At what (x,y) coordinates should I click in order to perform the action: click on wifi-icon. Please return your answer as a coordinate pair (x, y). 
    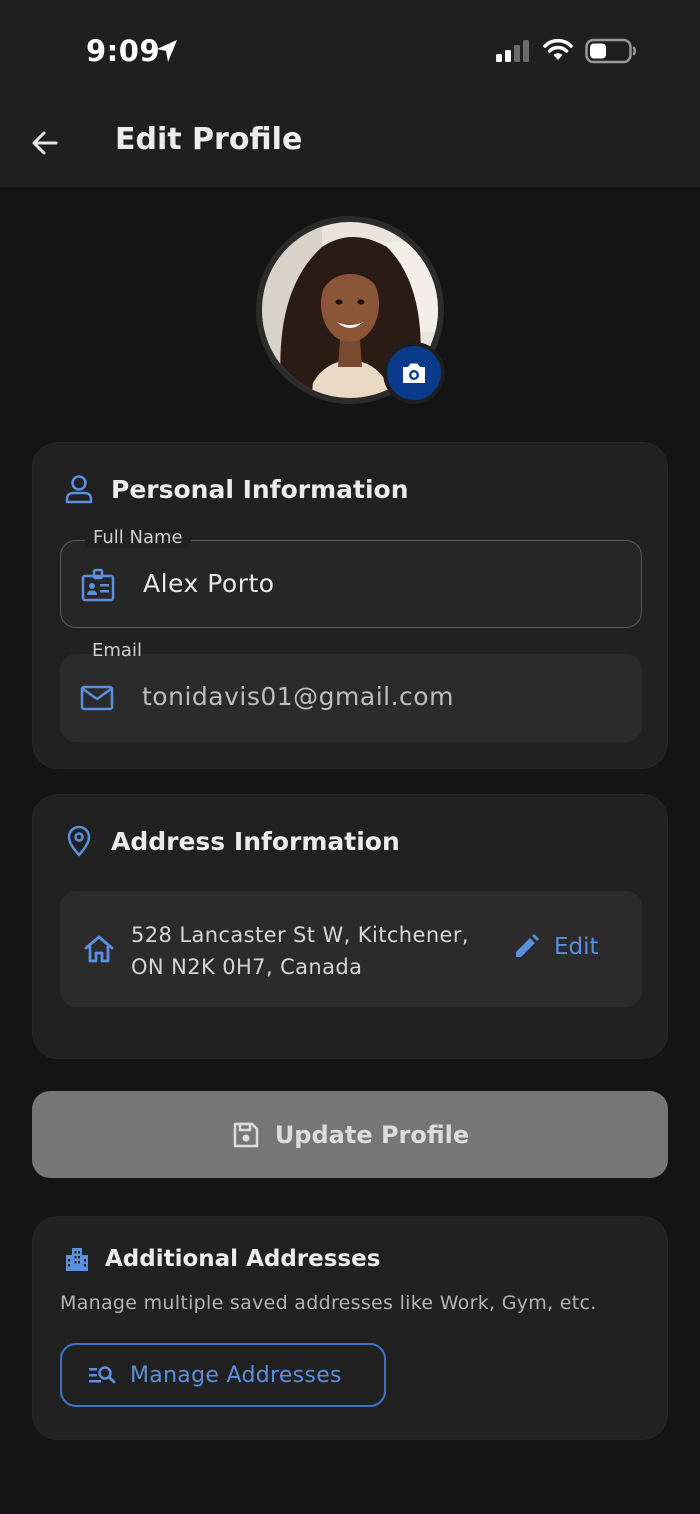
    Looking at the image, I should click on (558, 49).